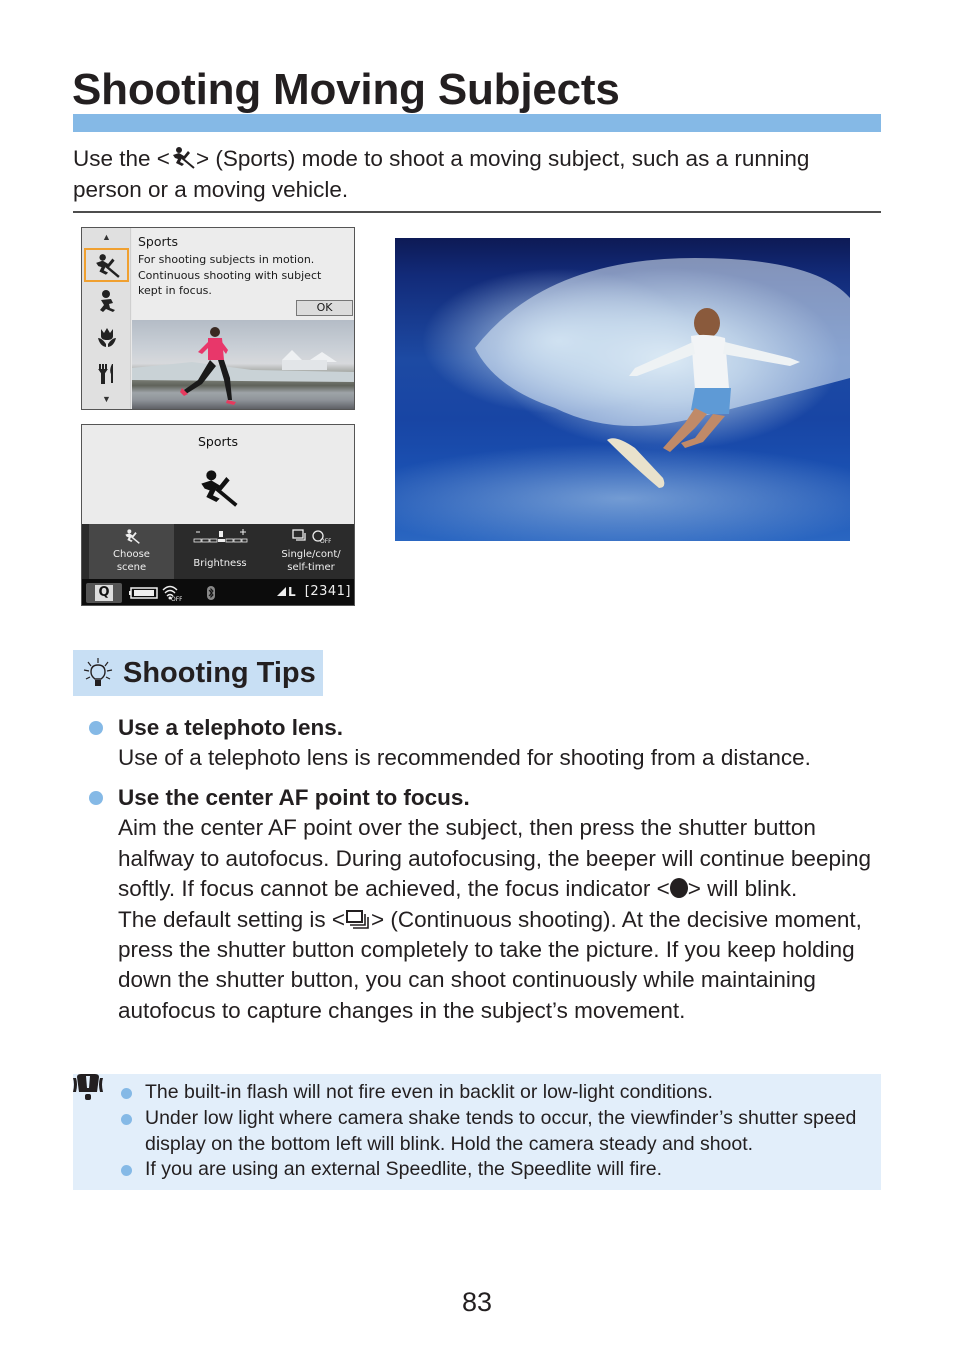 This screenshot has width=954, height=1345. I want to click on ok-button: OK, so click(324, 308).